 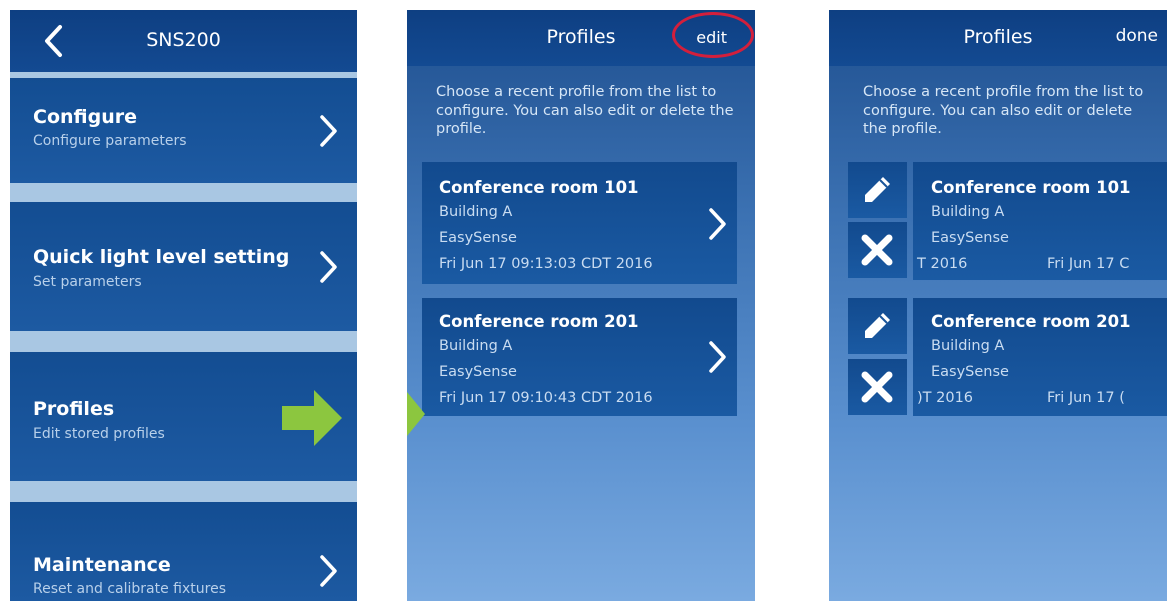 What do you see at coordinates (581, 38) in the screenshot?
I see `top-bar: Profiles edit` at bounding box center [581, 38].